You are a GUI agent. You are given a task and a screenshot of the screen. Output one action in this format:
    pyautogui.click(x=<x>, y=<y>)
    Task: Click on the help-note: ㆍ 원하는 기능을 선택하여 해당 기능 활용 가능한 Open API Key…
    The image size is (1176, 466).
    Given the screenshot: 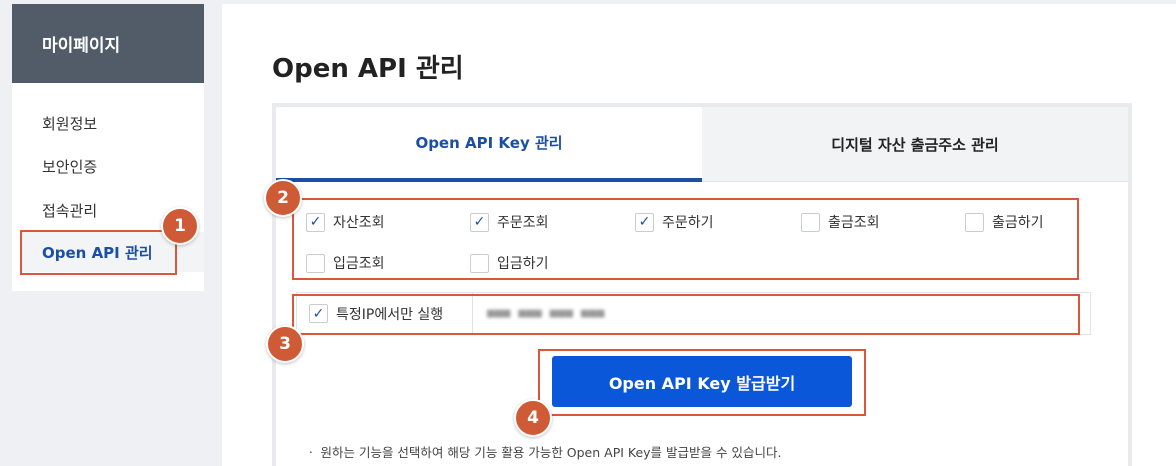 What is the action you would take?
    pyautogui.click(x=543, y=452)
    